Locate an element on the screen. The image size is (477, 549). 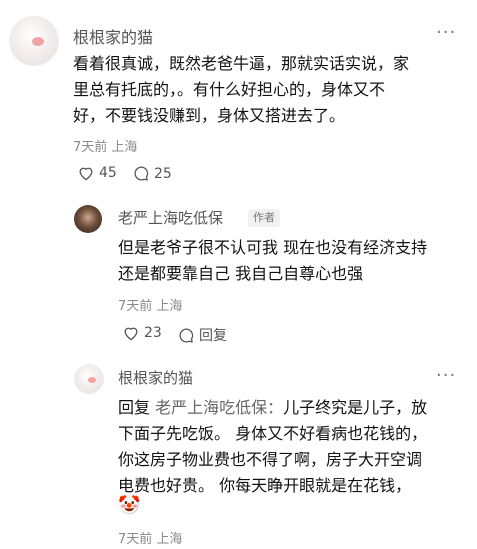
reply-text-line: 下面子先吃饭。 身体又不好看病也花钱的， is located at coordinates (273, 433).